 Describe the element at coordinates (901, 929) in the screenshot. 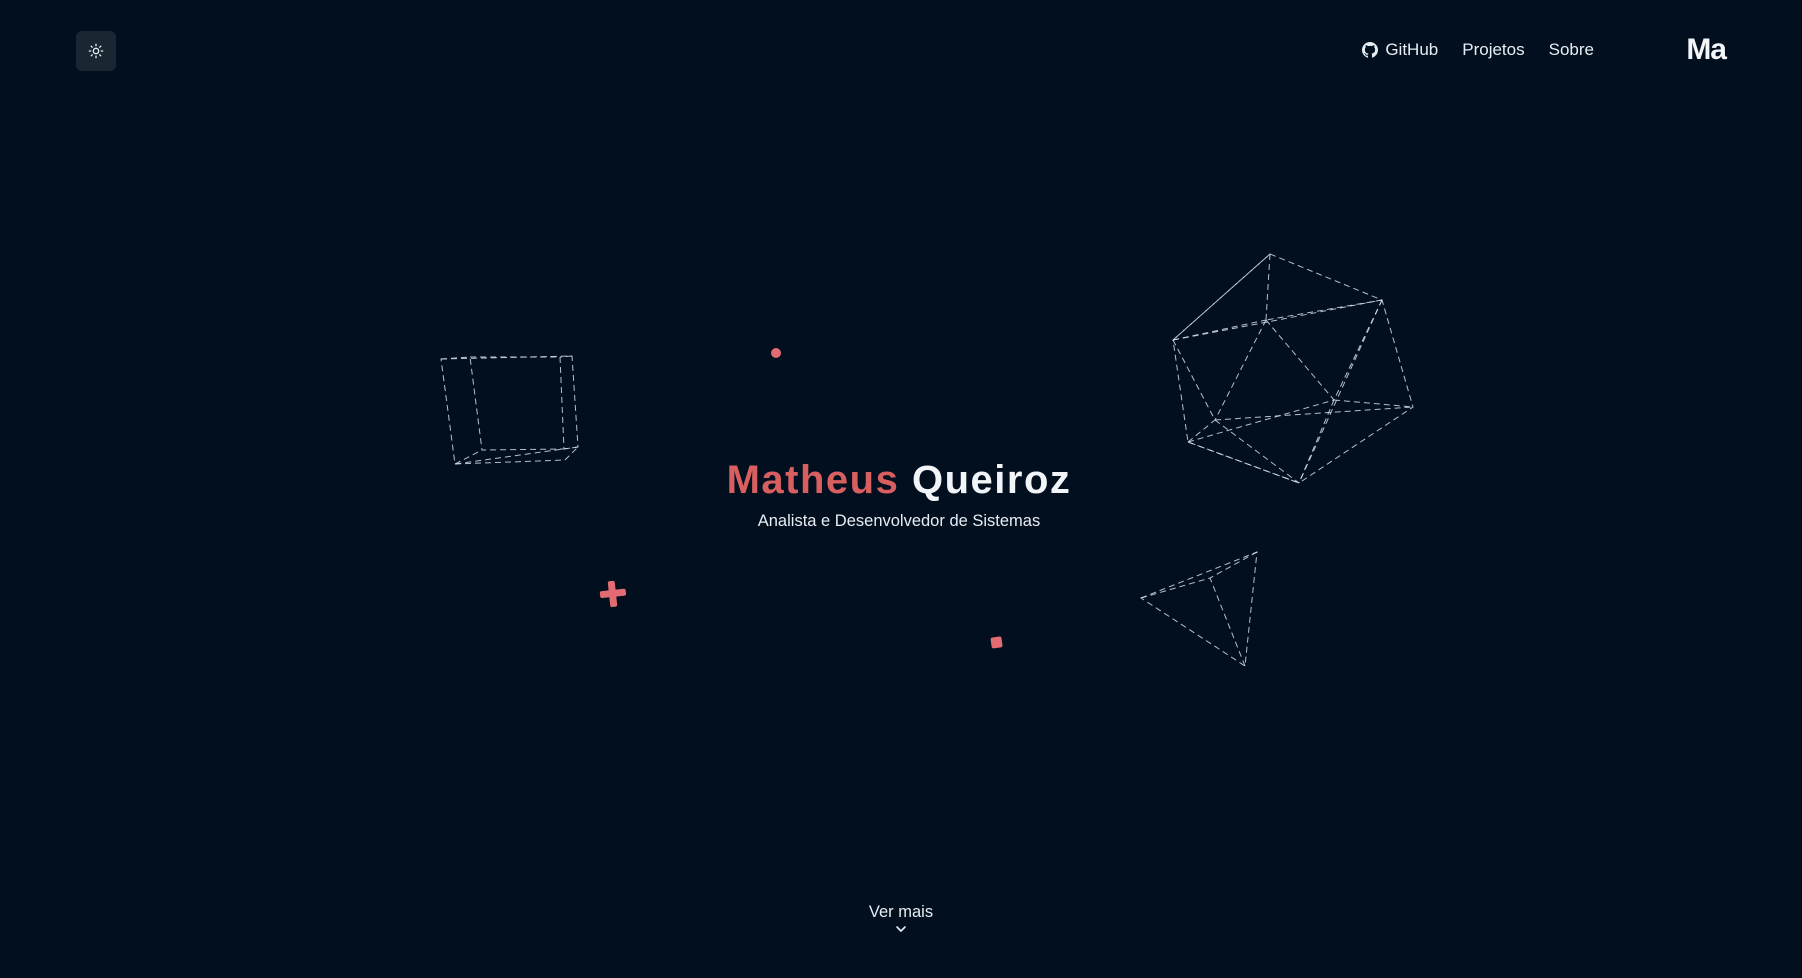

I see `chevron-down-icon` at that location.